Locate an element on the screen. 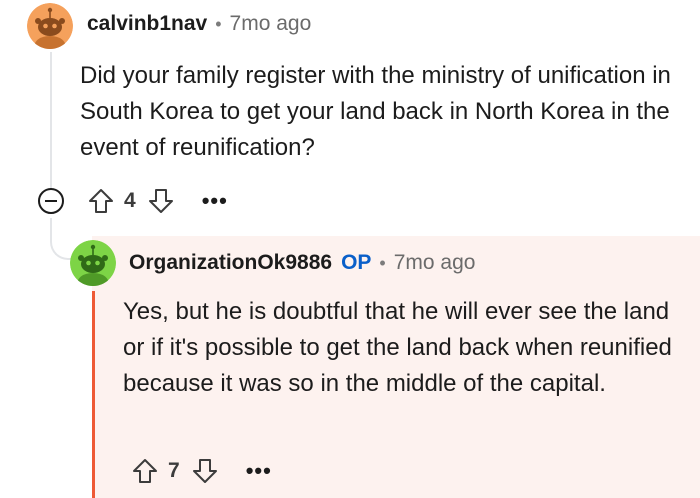 The height and width of the screenshot is (498, 700). comment-actions: 4 ••• is located at coordinates (133, 201).